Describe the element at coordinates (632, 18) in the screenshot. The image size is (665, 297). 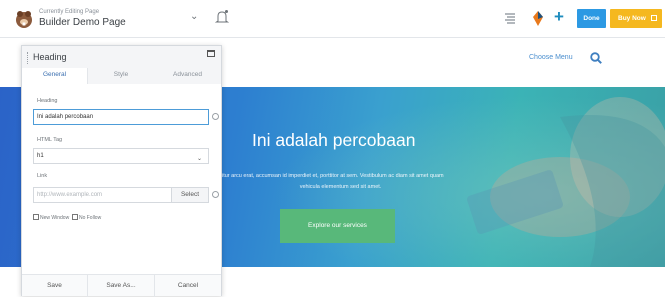
I see `buy-now-label: Buy Now` at that location.